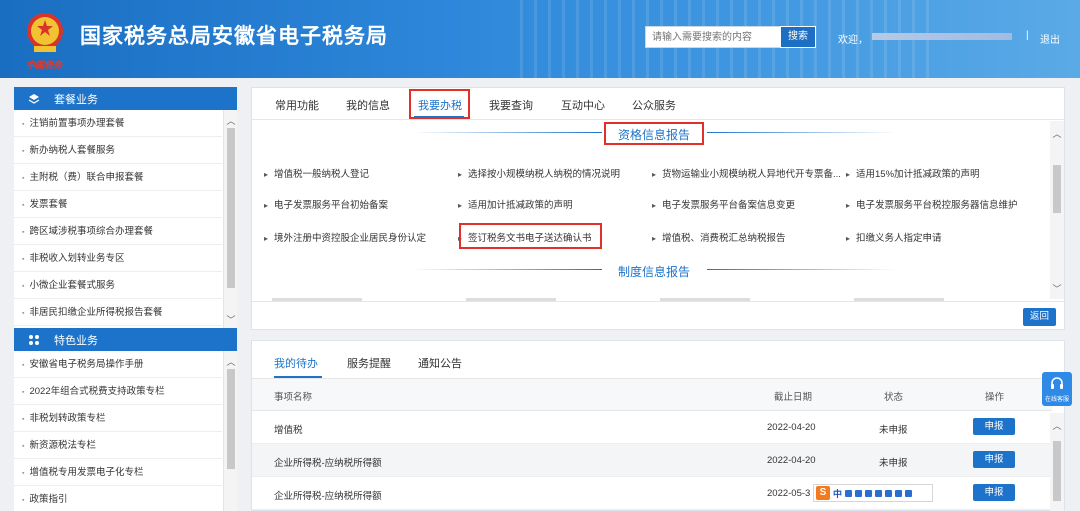 The height and width of the screenshot is (511, 1080). I want to click on service-link: 适用15%加计抵减政策的声明, so click(913, 173).